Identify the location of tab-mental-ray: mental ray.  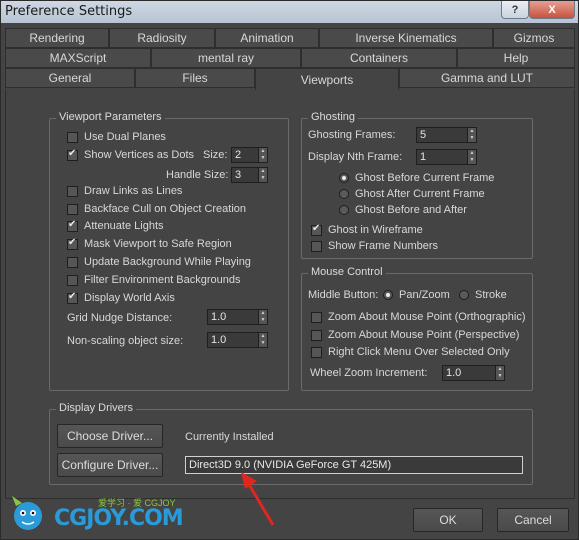
(226, 58).